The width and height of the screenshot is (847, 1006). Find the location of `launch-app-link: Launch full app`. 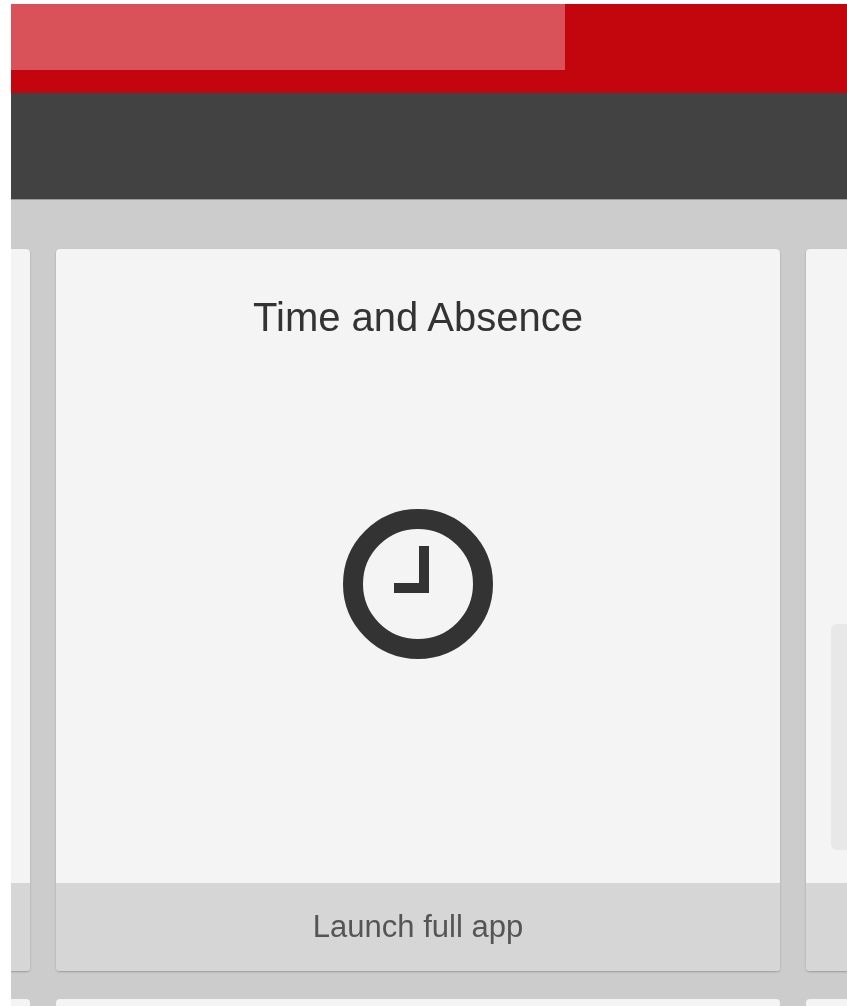

launch-app-link: Launch full app is located at coordinates (418, 927).